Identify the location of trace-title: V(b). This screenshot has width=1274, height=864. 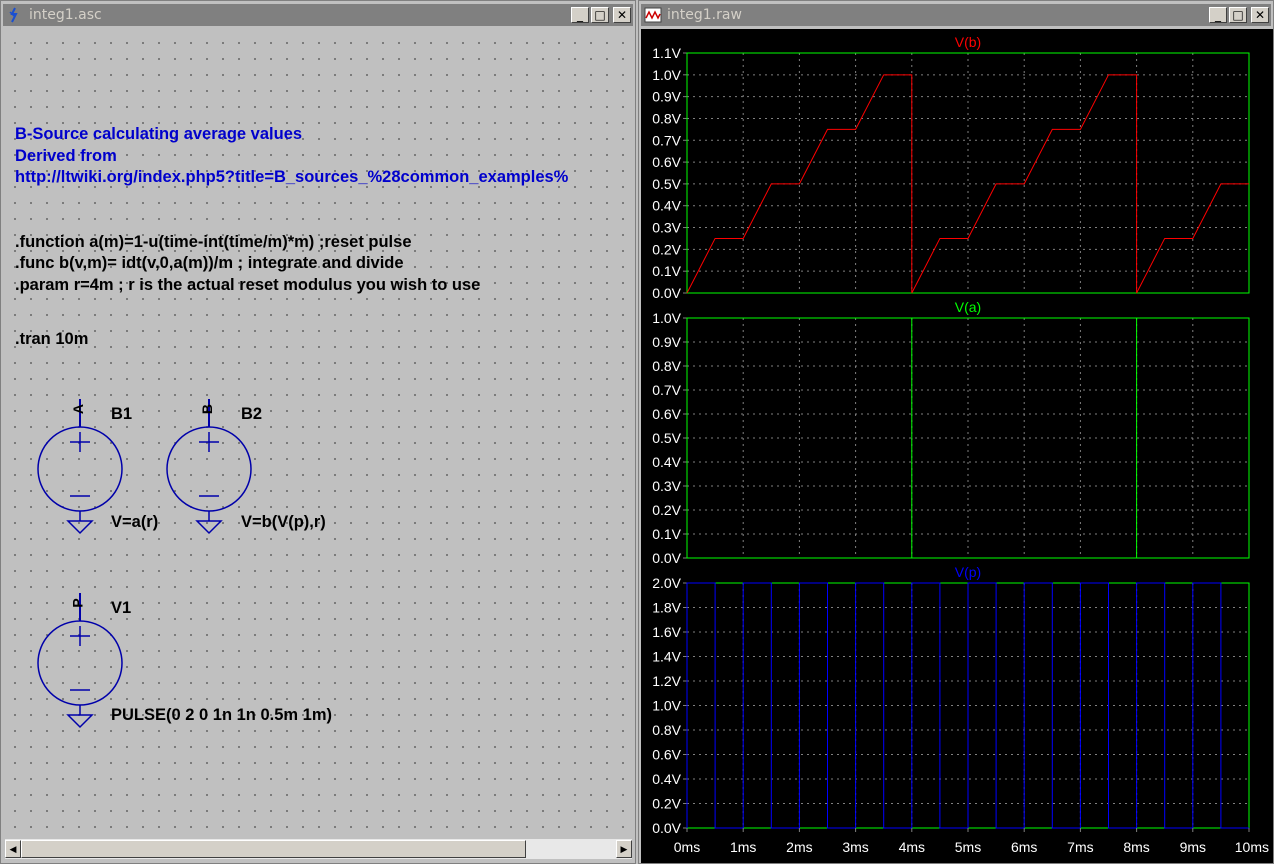
(968, 42).